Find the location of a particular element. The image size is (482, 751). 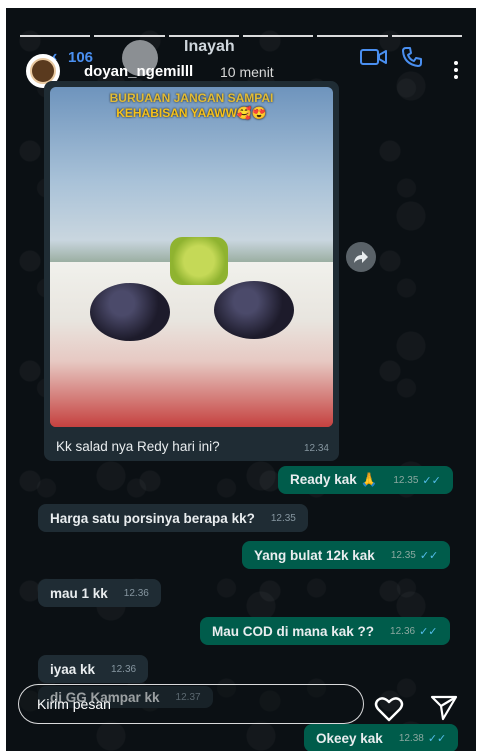

forward-icon is located at coordinates (361, 257).